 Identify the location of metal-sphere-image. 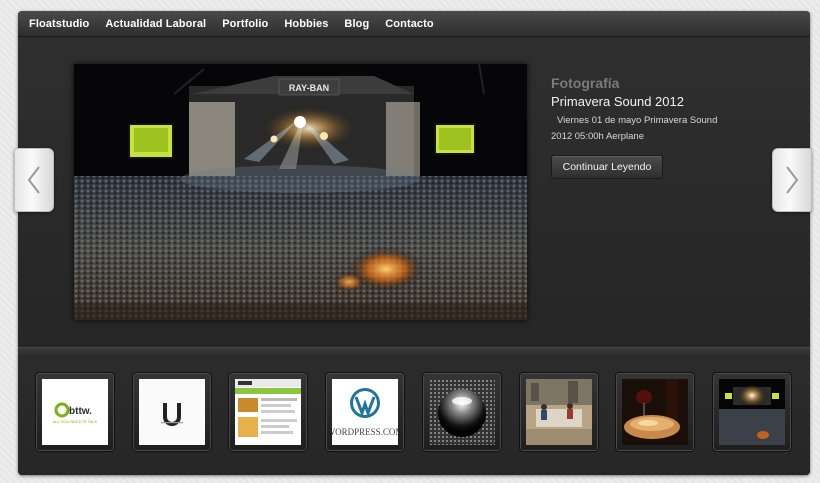
(462, 412).